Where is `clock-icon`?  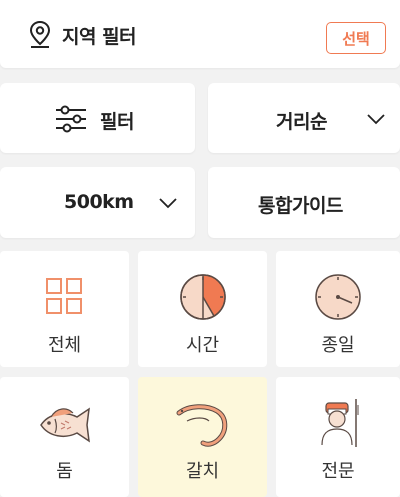
clock-icon is located at coordinates (338, 297).